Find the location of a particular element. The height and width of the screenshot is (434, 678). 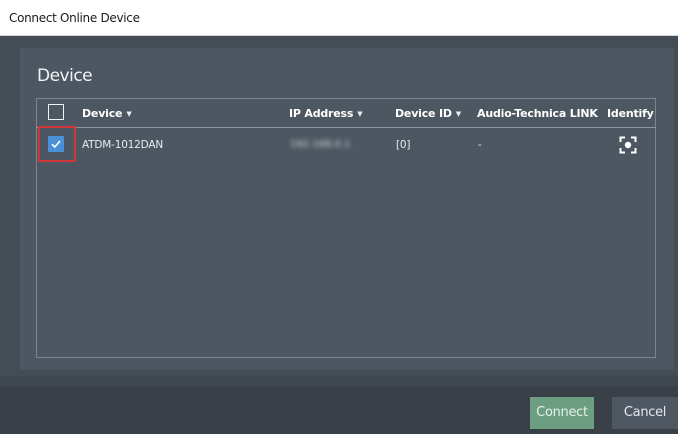

column-header-at-link-label: Audio-Technica LINK is located at coordinates (537, 113).